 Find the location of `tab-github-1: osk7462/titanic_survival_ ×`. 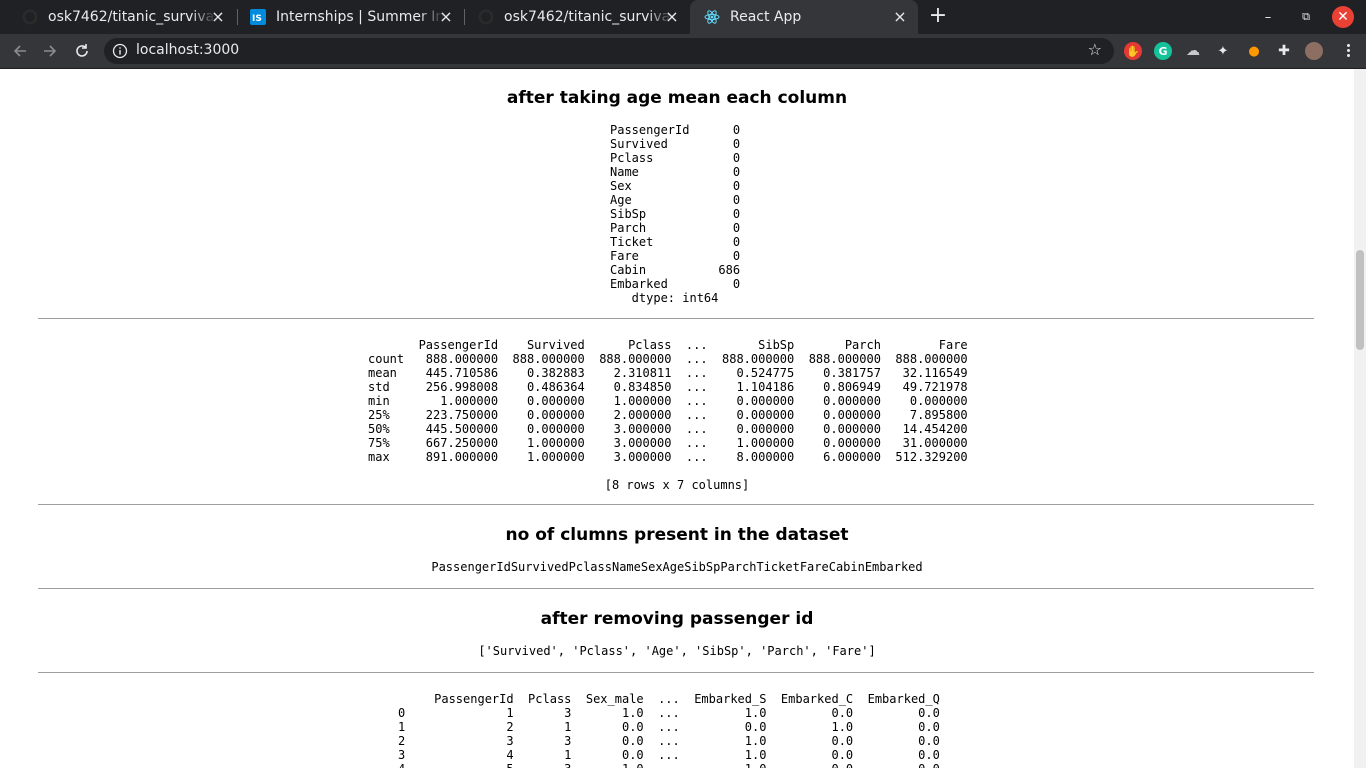

tab-github-1: osk7462/titanic_survival_ × is located at coordinates (122, 17).